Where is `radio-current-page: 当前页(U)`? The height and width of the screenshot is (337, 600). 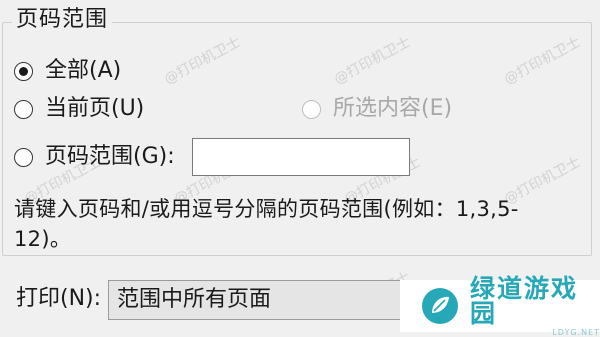
radio-current-page: 当前页(U) is located at coordinates (79, 109).